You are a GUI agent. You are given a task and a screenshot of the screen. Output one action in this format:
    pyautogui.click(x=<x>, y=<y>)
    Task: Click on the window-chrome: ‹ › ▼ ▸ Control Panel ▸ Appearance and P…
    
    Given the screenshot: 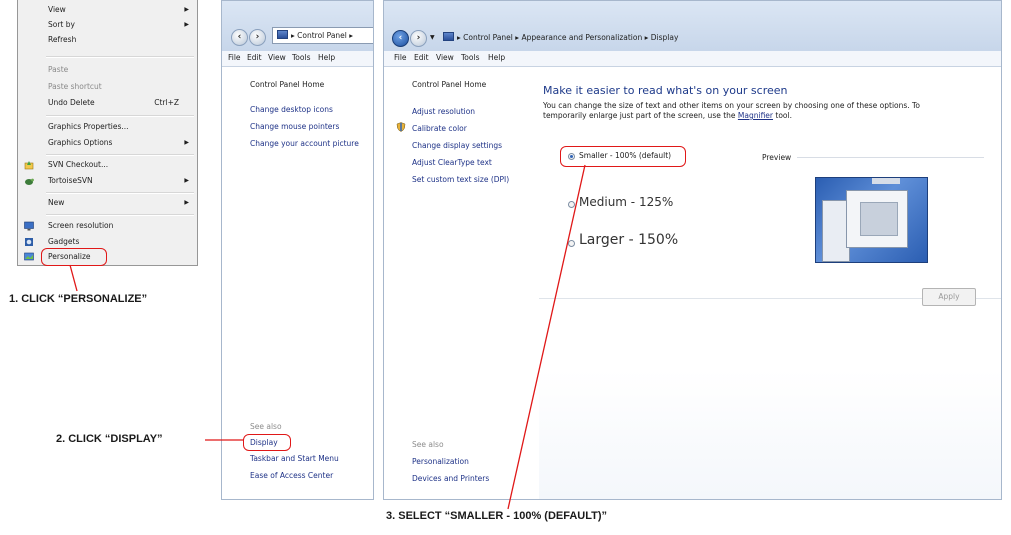 What is the action you would take?
    pyautogui.click(x=692, y=26)
    